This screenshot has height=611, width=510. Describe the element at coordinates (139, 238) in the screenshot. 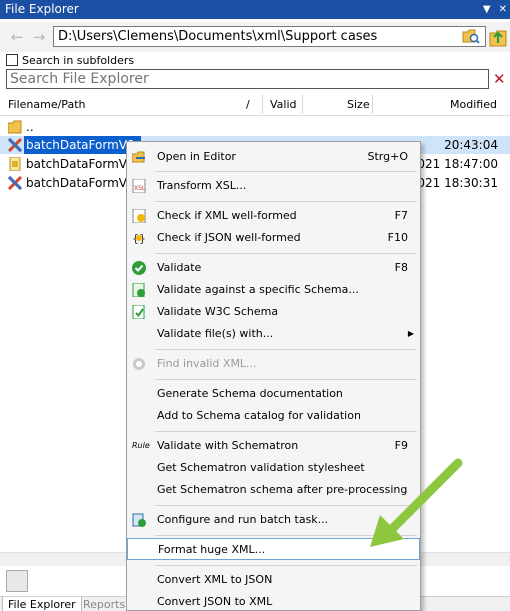

I see `json-braces-icon: {}` at that location.